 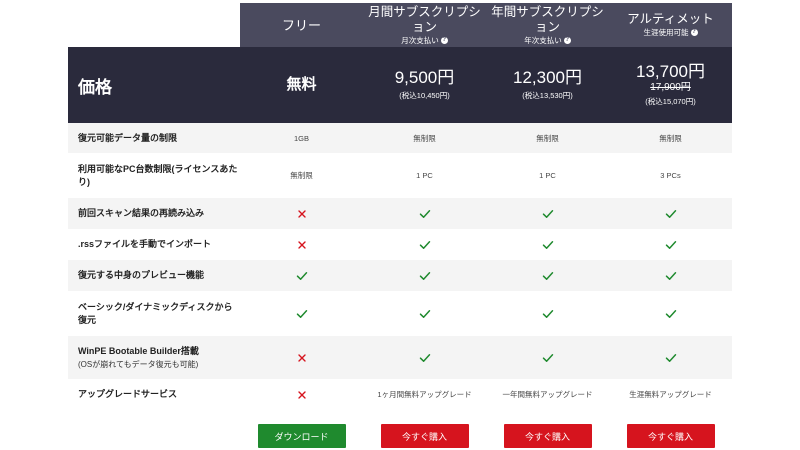 I want to click on price-value: 12,300円, so click(x=547, y=77).